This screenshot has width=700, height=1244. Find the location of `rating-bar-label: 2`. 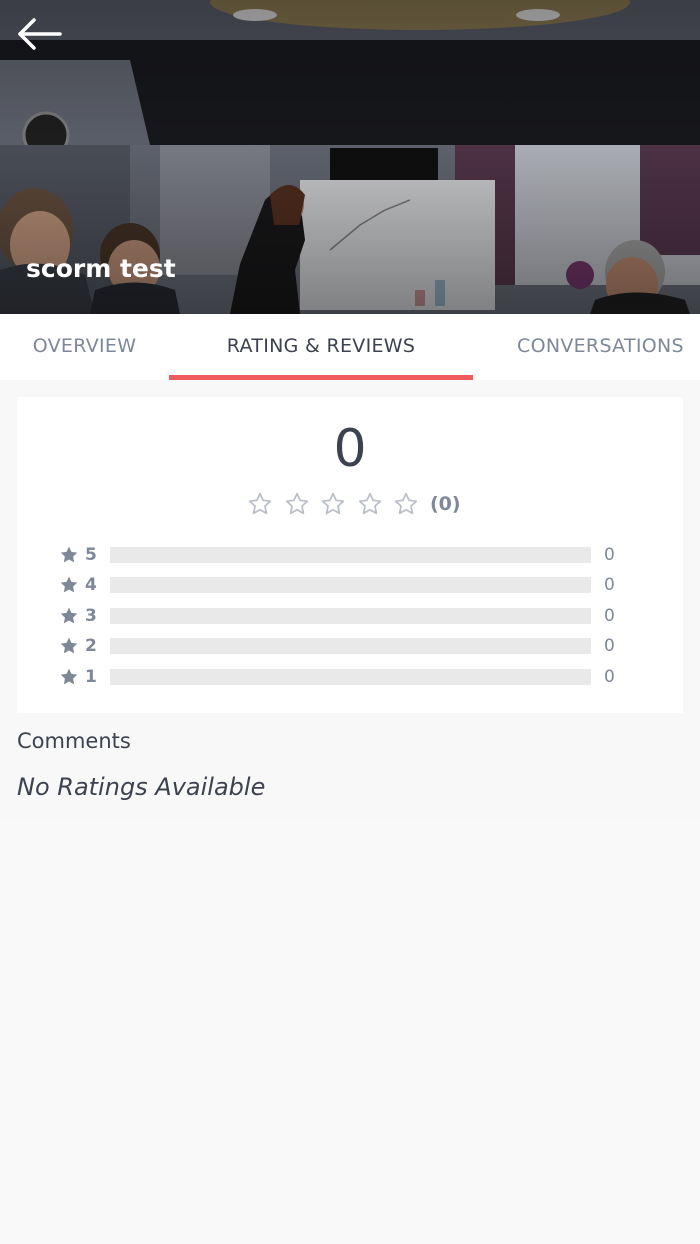

rating-bar-label: 2 is located at coordinates (91, 646).